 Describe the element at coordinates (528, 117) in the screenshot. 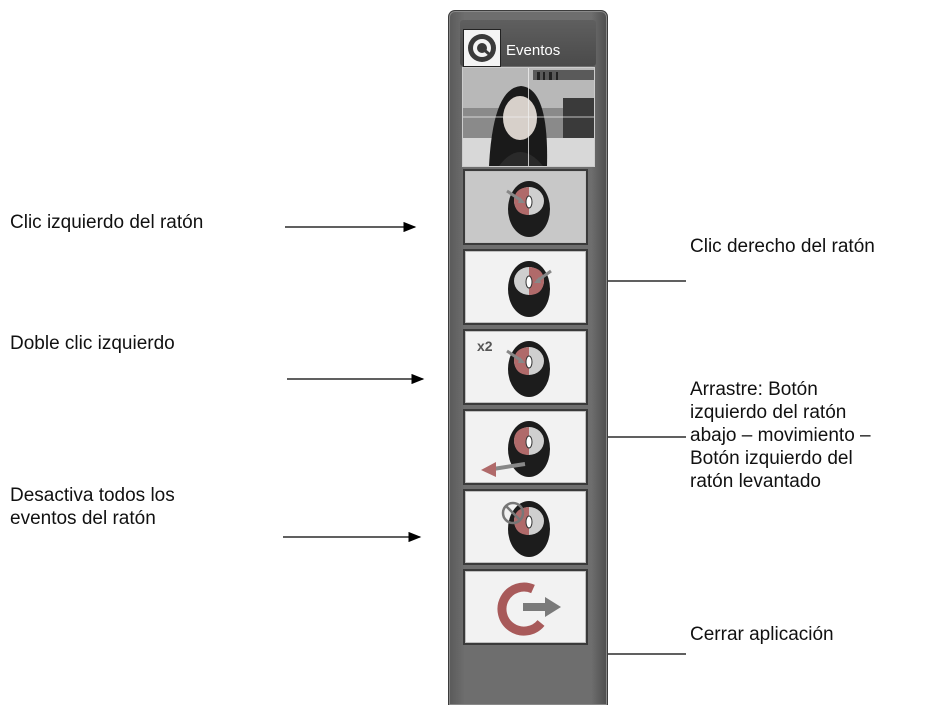

I see `webcam-preview` at that location.